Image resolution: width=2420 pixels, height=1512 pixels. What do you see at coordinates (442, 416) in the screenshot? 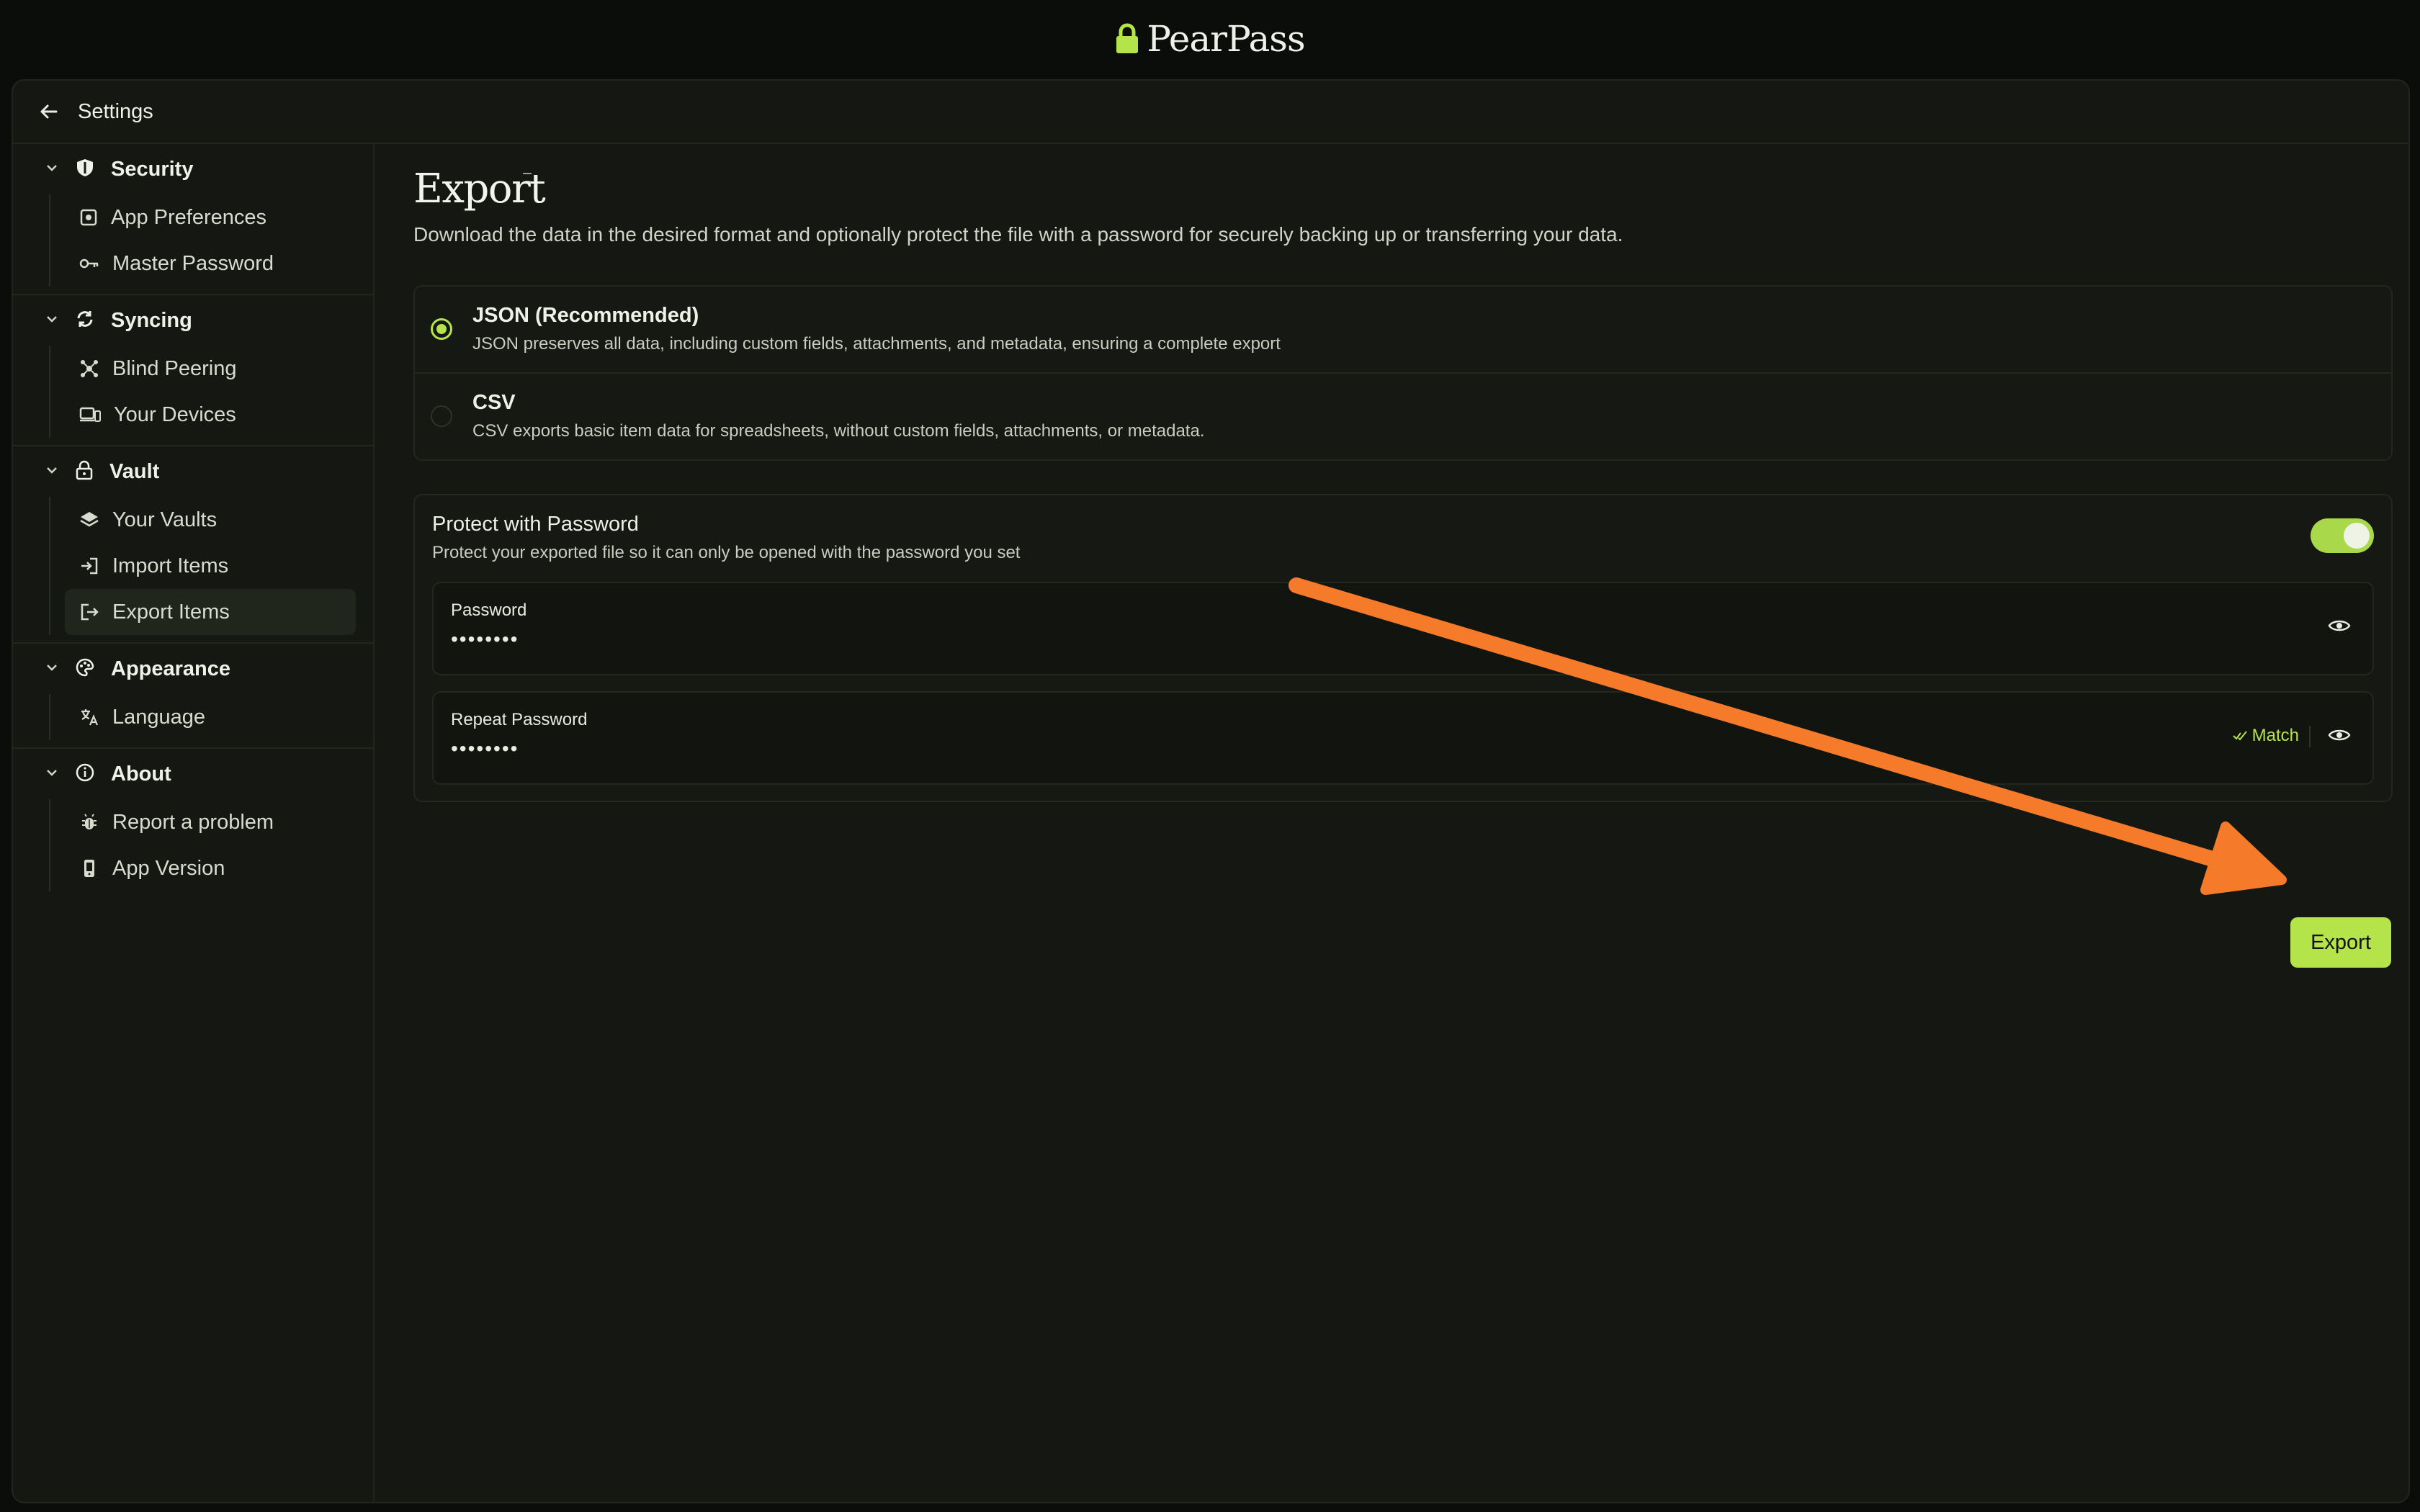
I see `radio-csv` at bounding box center [442, 416].